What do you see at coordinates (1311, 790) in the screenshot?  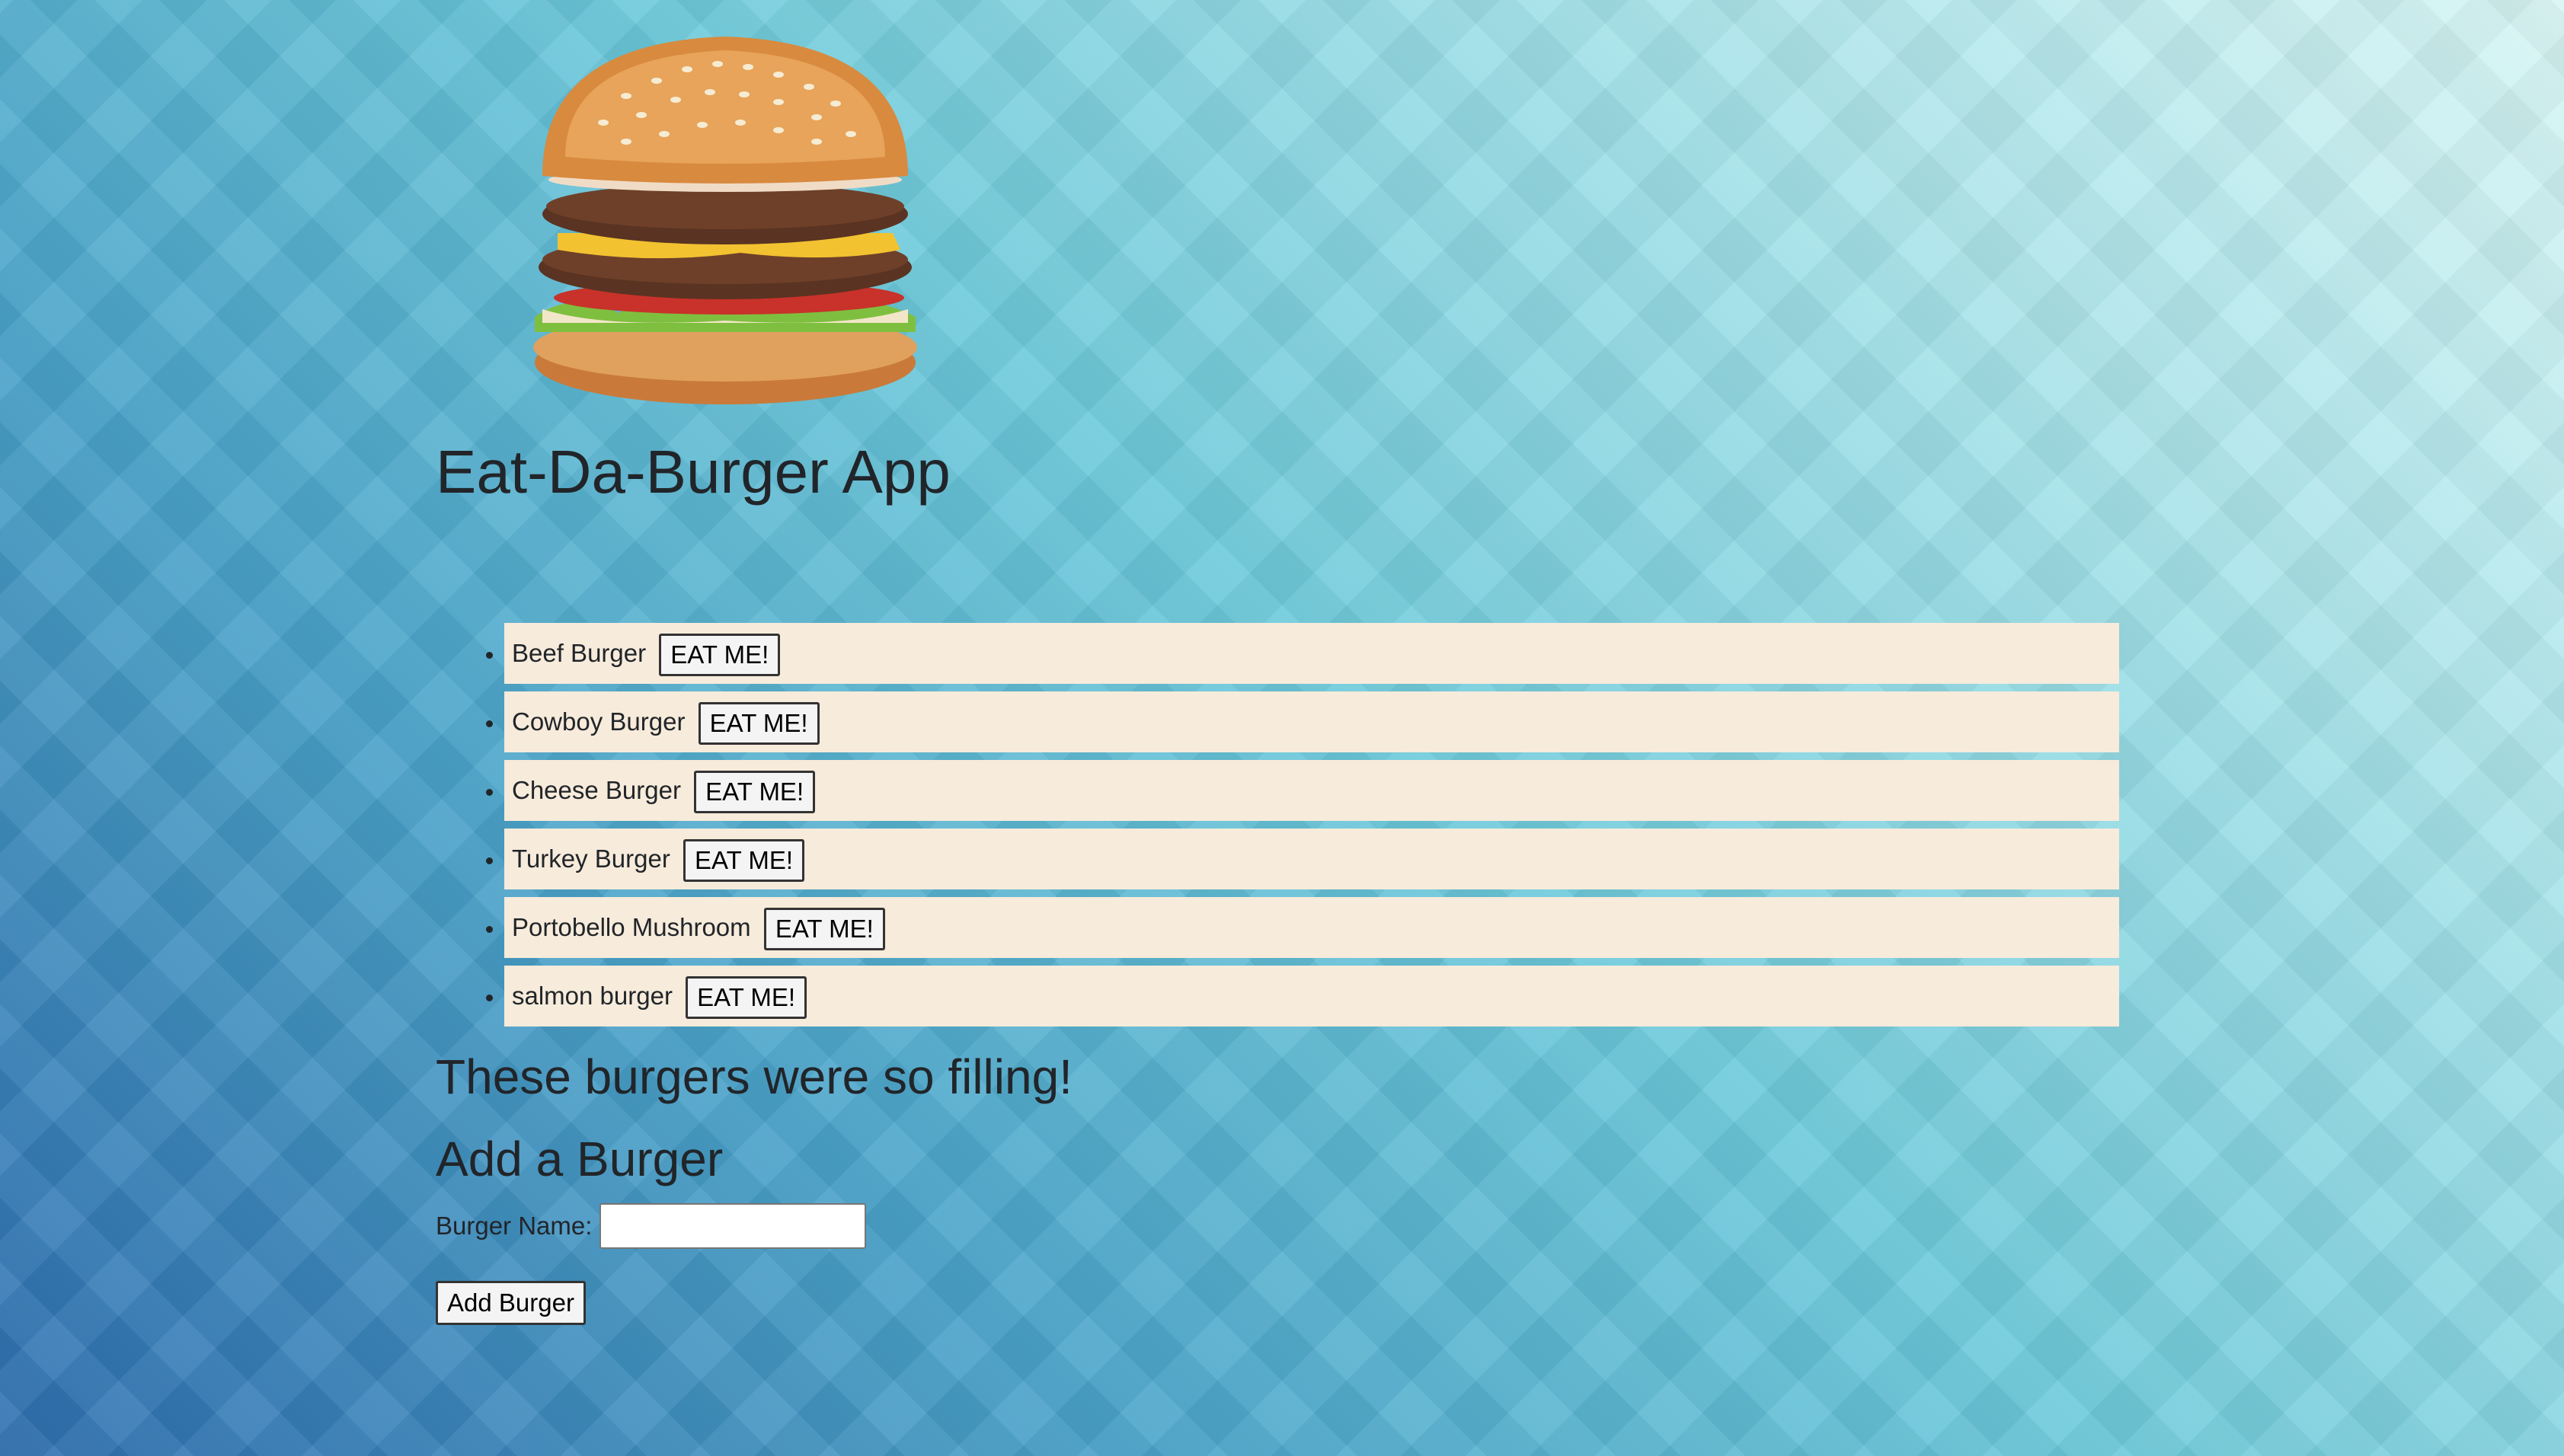 I see `list-item: Cheese Burger EAT ME!` at bounding box center [1311, 790].